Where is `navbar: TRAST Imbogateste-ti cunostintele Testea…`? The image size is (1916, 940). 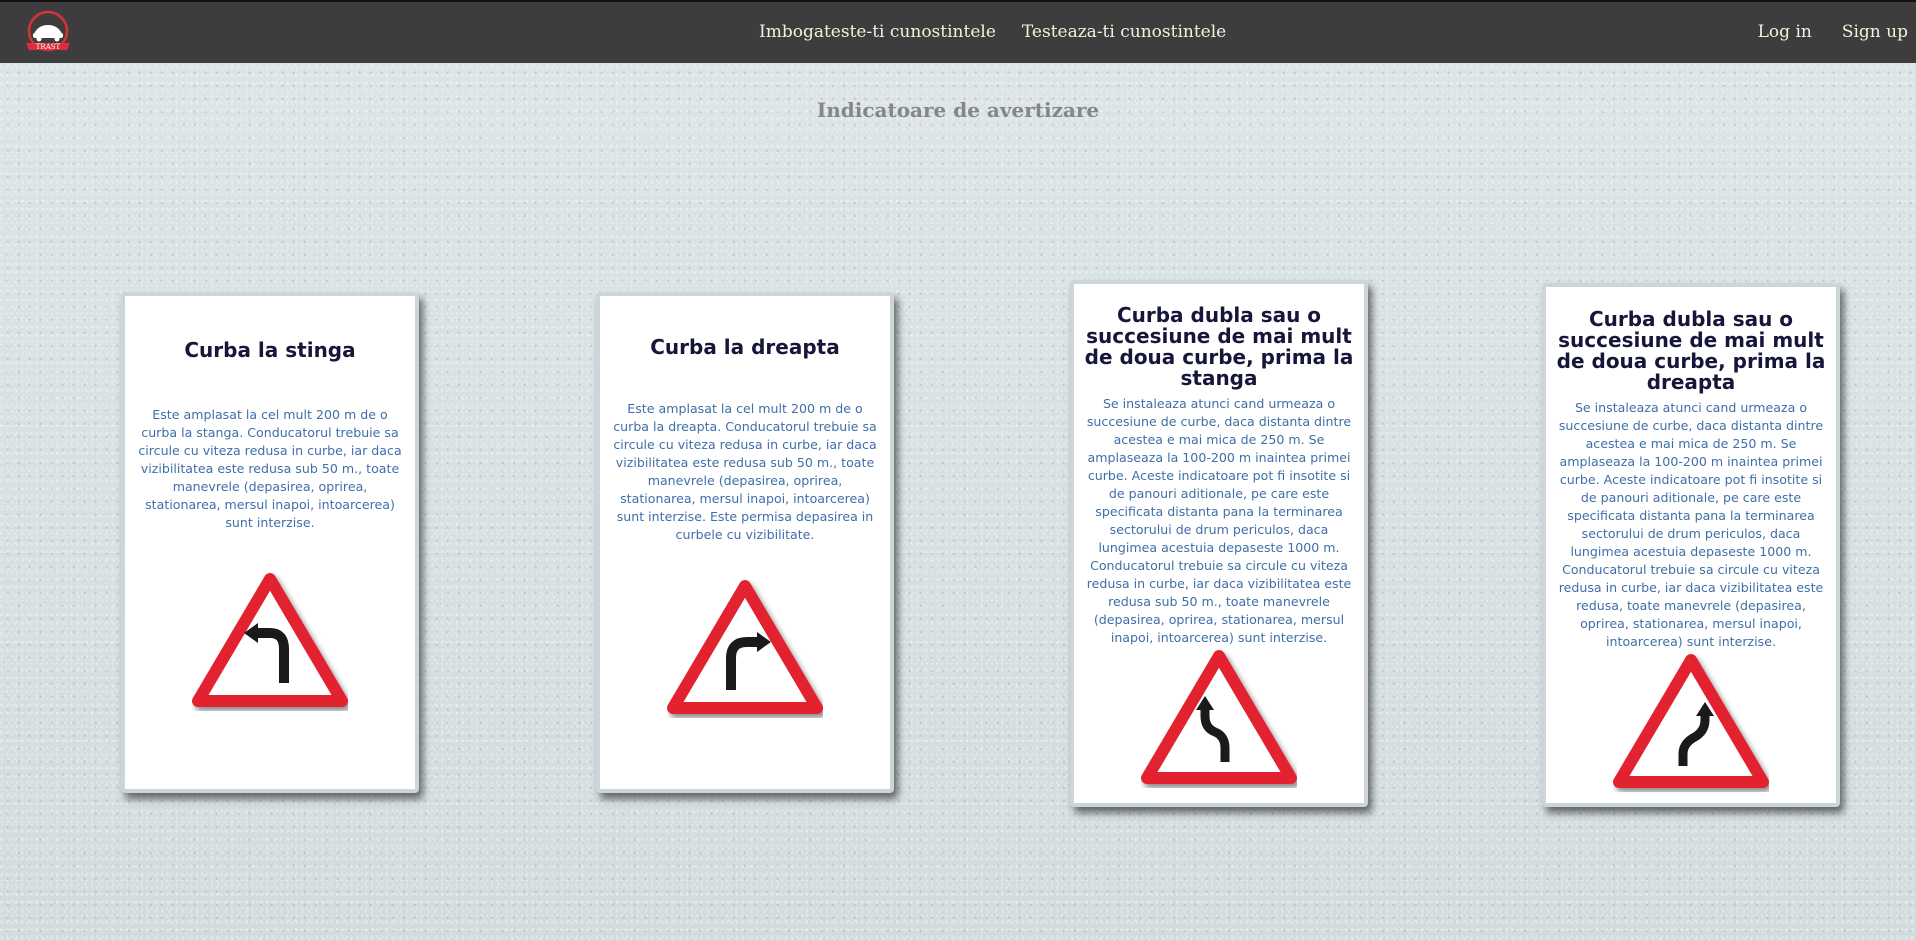
navbar: TRAST Imbogateste-ti cunostintele Testea… is located at coordinates (958, 31).